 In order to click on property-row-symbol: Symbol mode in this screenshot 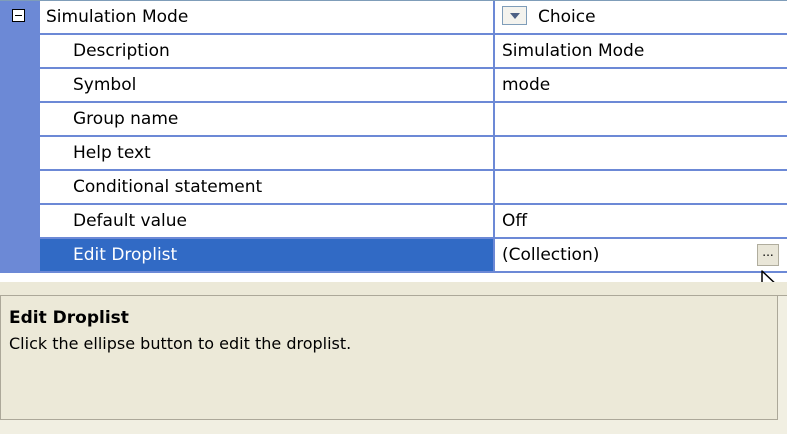, I will do `click(393, 86)`.